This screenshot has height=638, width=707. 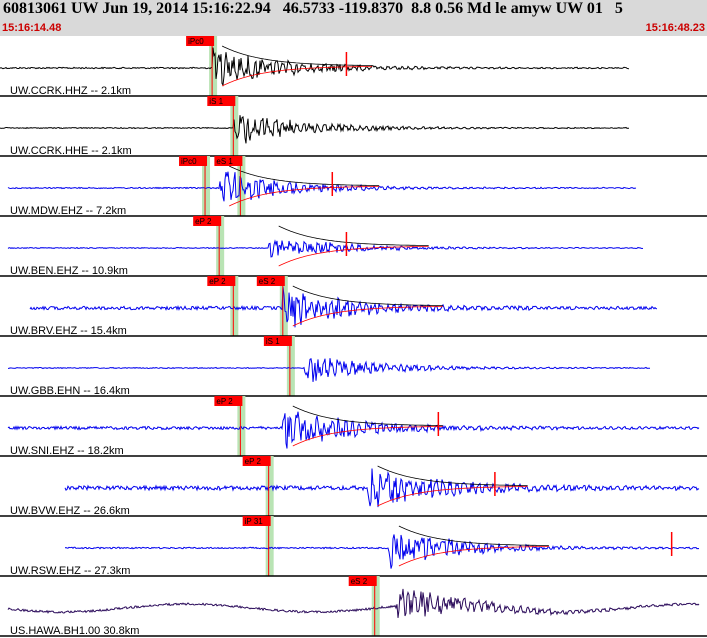 I want to click on trace-row: eP 2 UW.SNI.EHZ -- 18.2km, so click(x=353, y=426).